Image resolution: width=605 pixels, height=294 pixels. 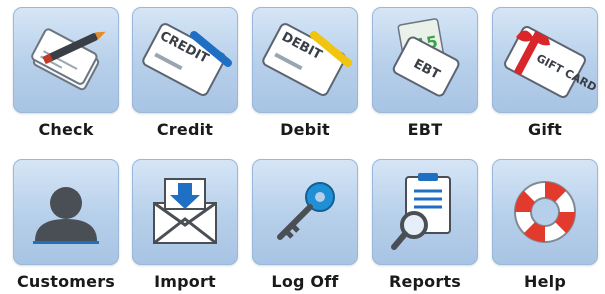 I want to click on import-button, so click(x=185, y=212).